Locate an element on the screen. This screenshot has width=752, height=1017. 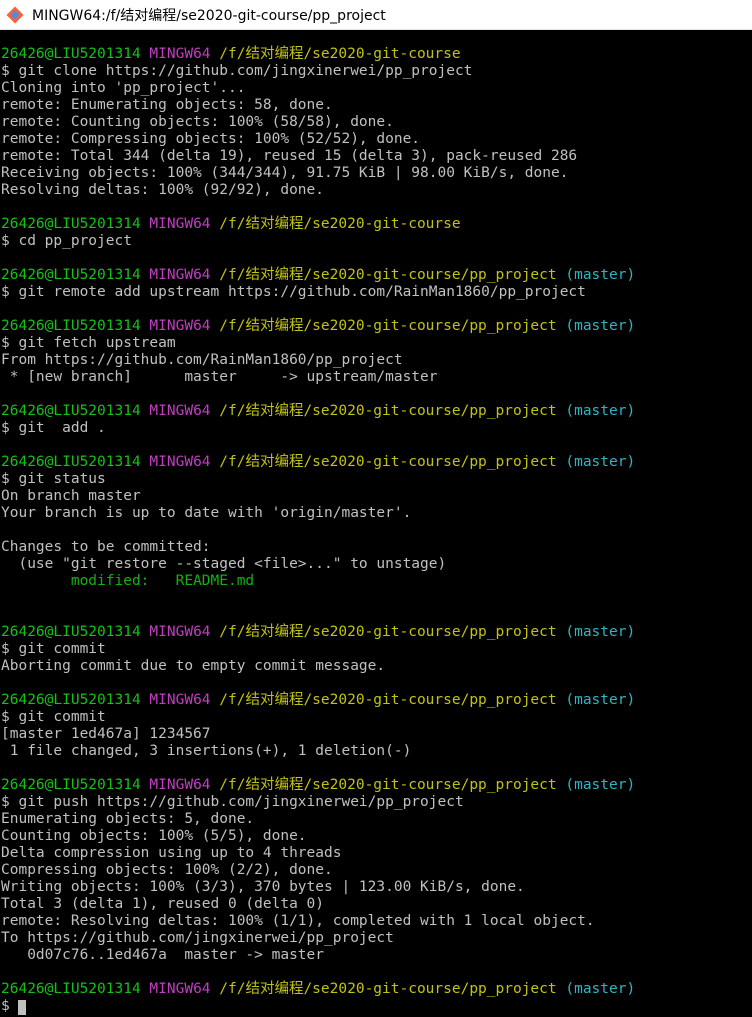
output-line: Enumerating objects: 5, done. is located at coordinates (128, 819).